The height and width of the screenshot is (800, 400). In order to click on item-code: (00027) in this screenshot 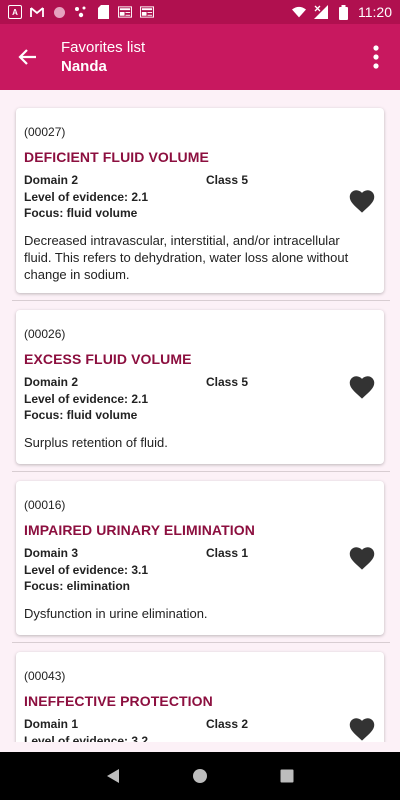, I will do `click(45, 132)`.